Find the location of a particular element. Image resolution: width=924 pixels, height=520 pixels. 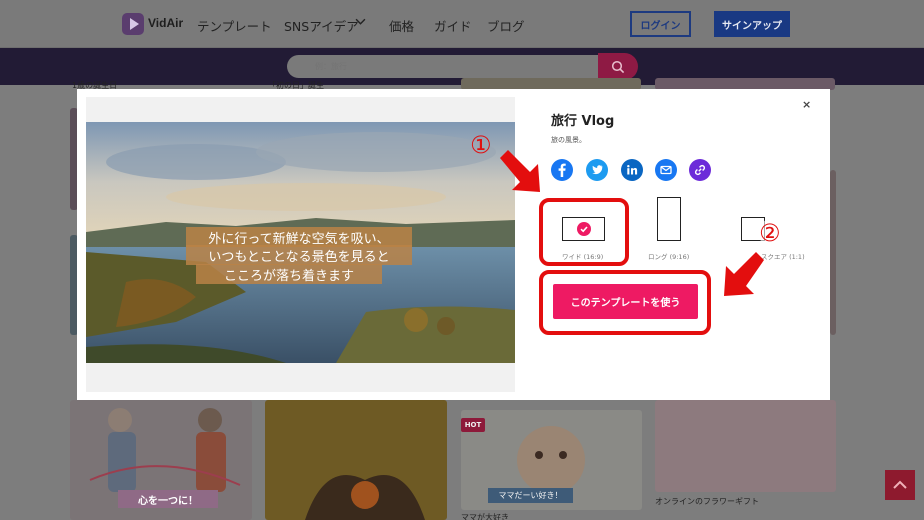

nav-blog: ブログ is located at coordinates (506, 25).